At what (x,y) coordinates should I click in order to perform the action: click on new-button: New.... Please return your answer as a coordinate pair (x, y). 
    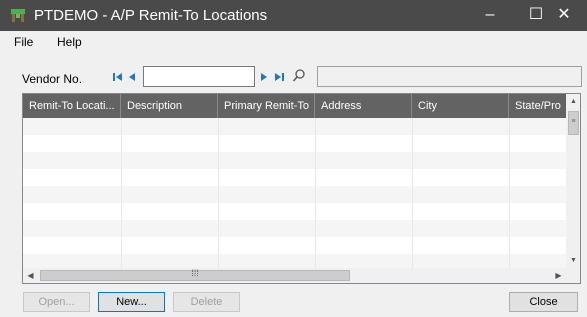
    Looking at the image, I should click on (131, 302).